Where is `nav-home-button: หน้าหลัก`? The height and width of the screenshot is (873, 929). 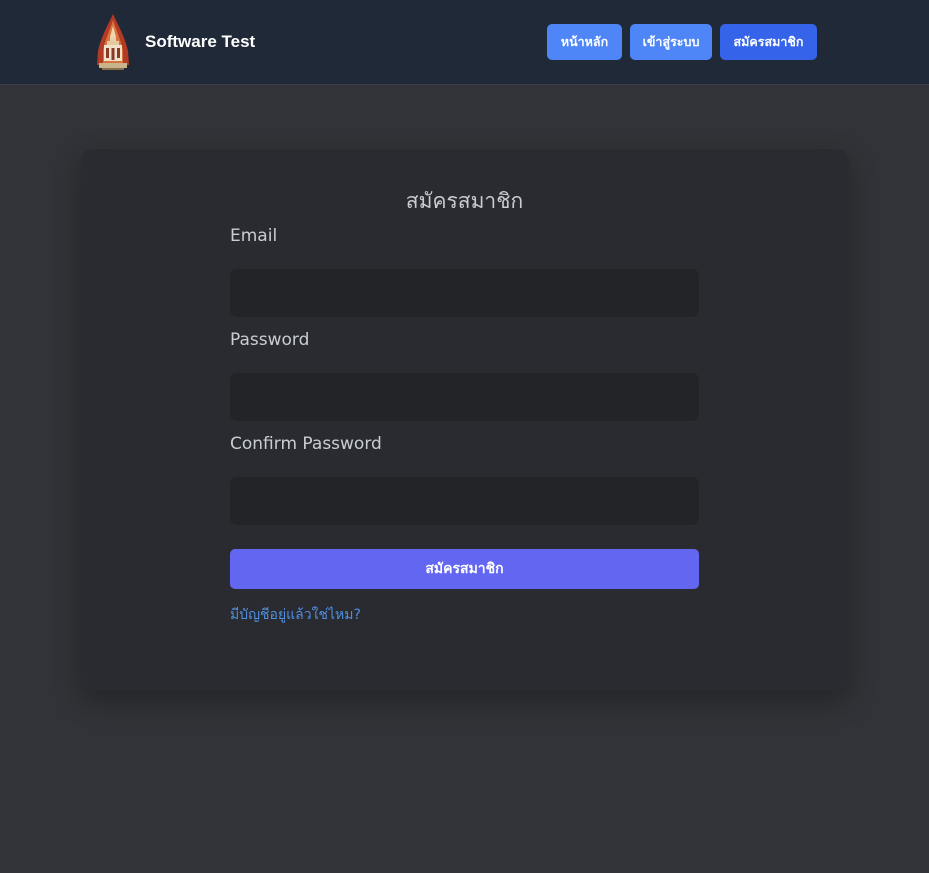 nav-home-button: หน้าหลัก is located at coordinates (584, 42).